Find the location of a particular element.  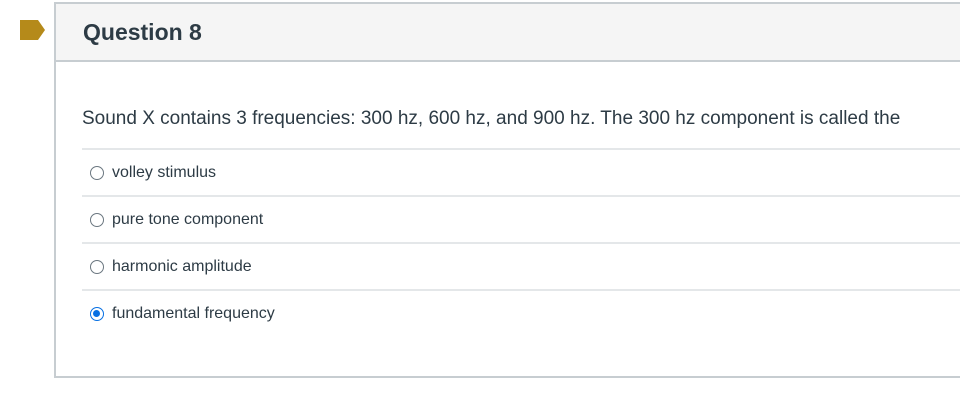

answer-option: harmonic amplitude is located at coordinates (521, 265).